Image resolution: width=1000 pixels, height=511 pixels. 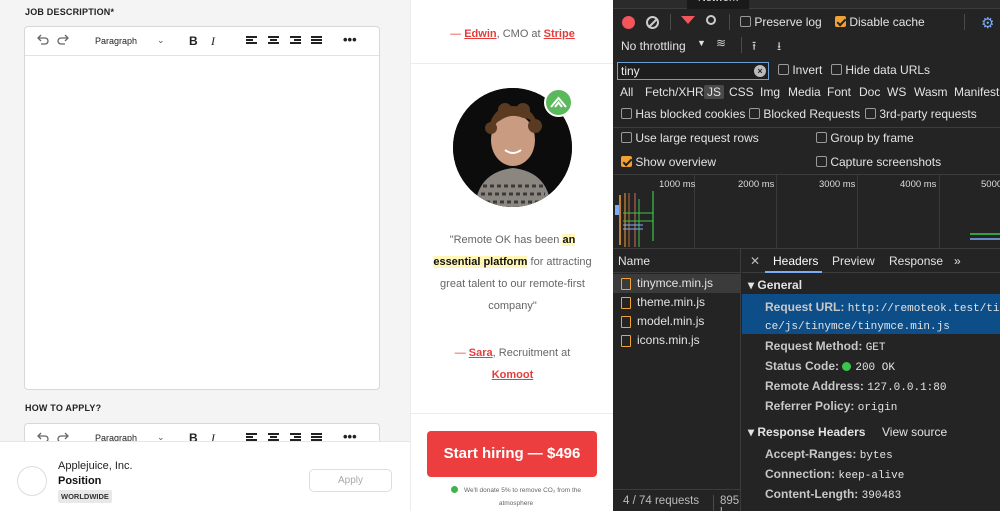 What do you see at coordinates (795, 261) in the screenshot?
I see `tab-headers: Headers` at bounding box center [795, 261].